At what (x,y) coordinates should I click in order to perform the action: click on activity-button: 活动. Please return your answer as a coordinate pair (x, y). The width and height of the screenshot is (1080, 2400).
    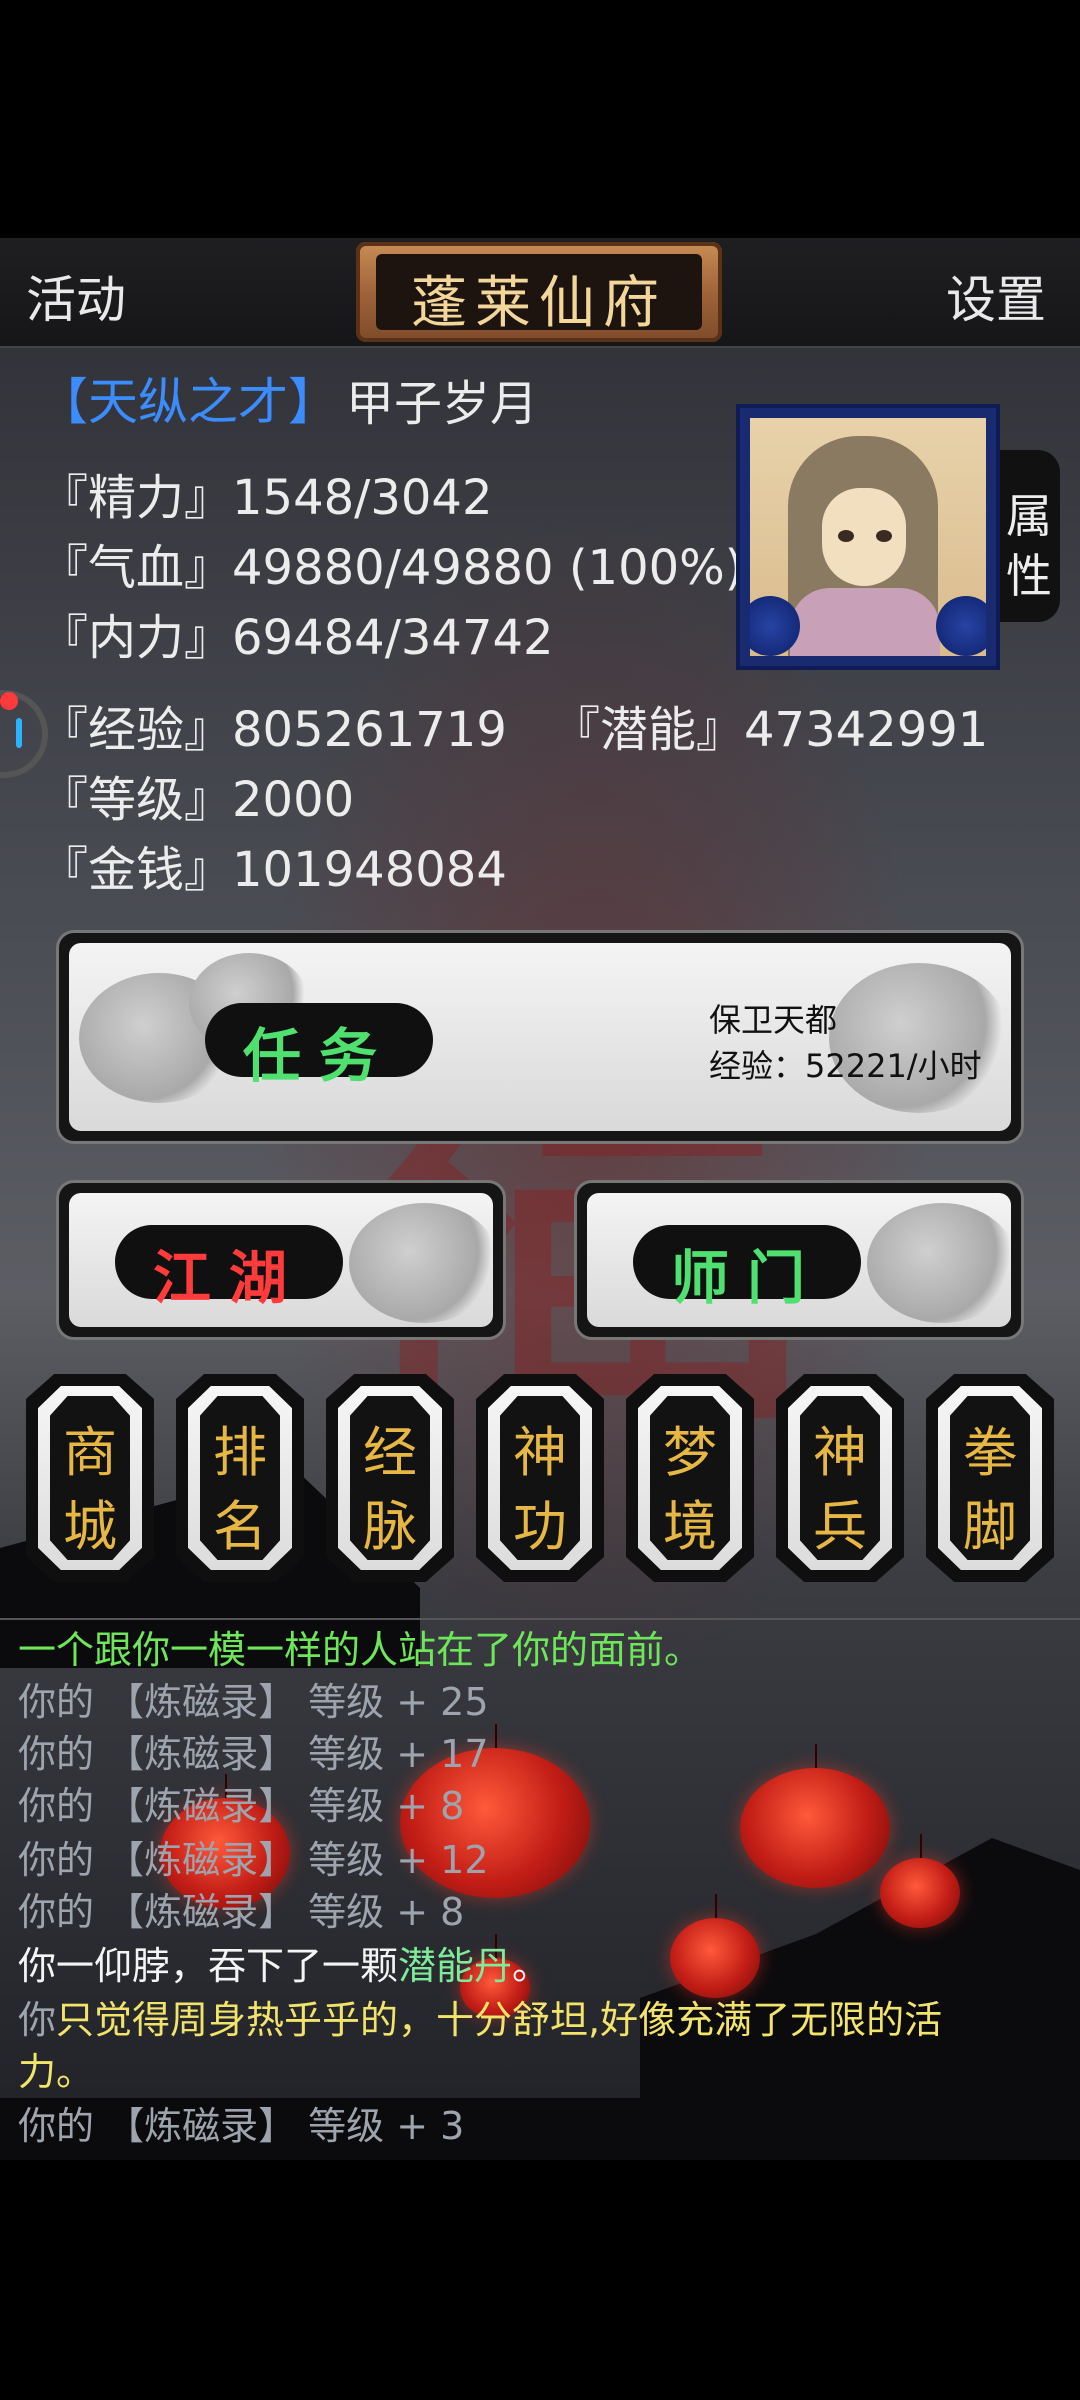
    Looking at the image, I should click on (76, 296).